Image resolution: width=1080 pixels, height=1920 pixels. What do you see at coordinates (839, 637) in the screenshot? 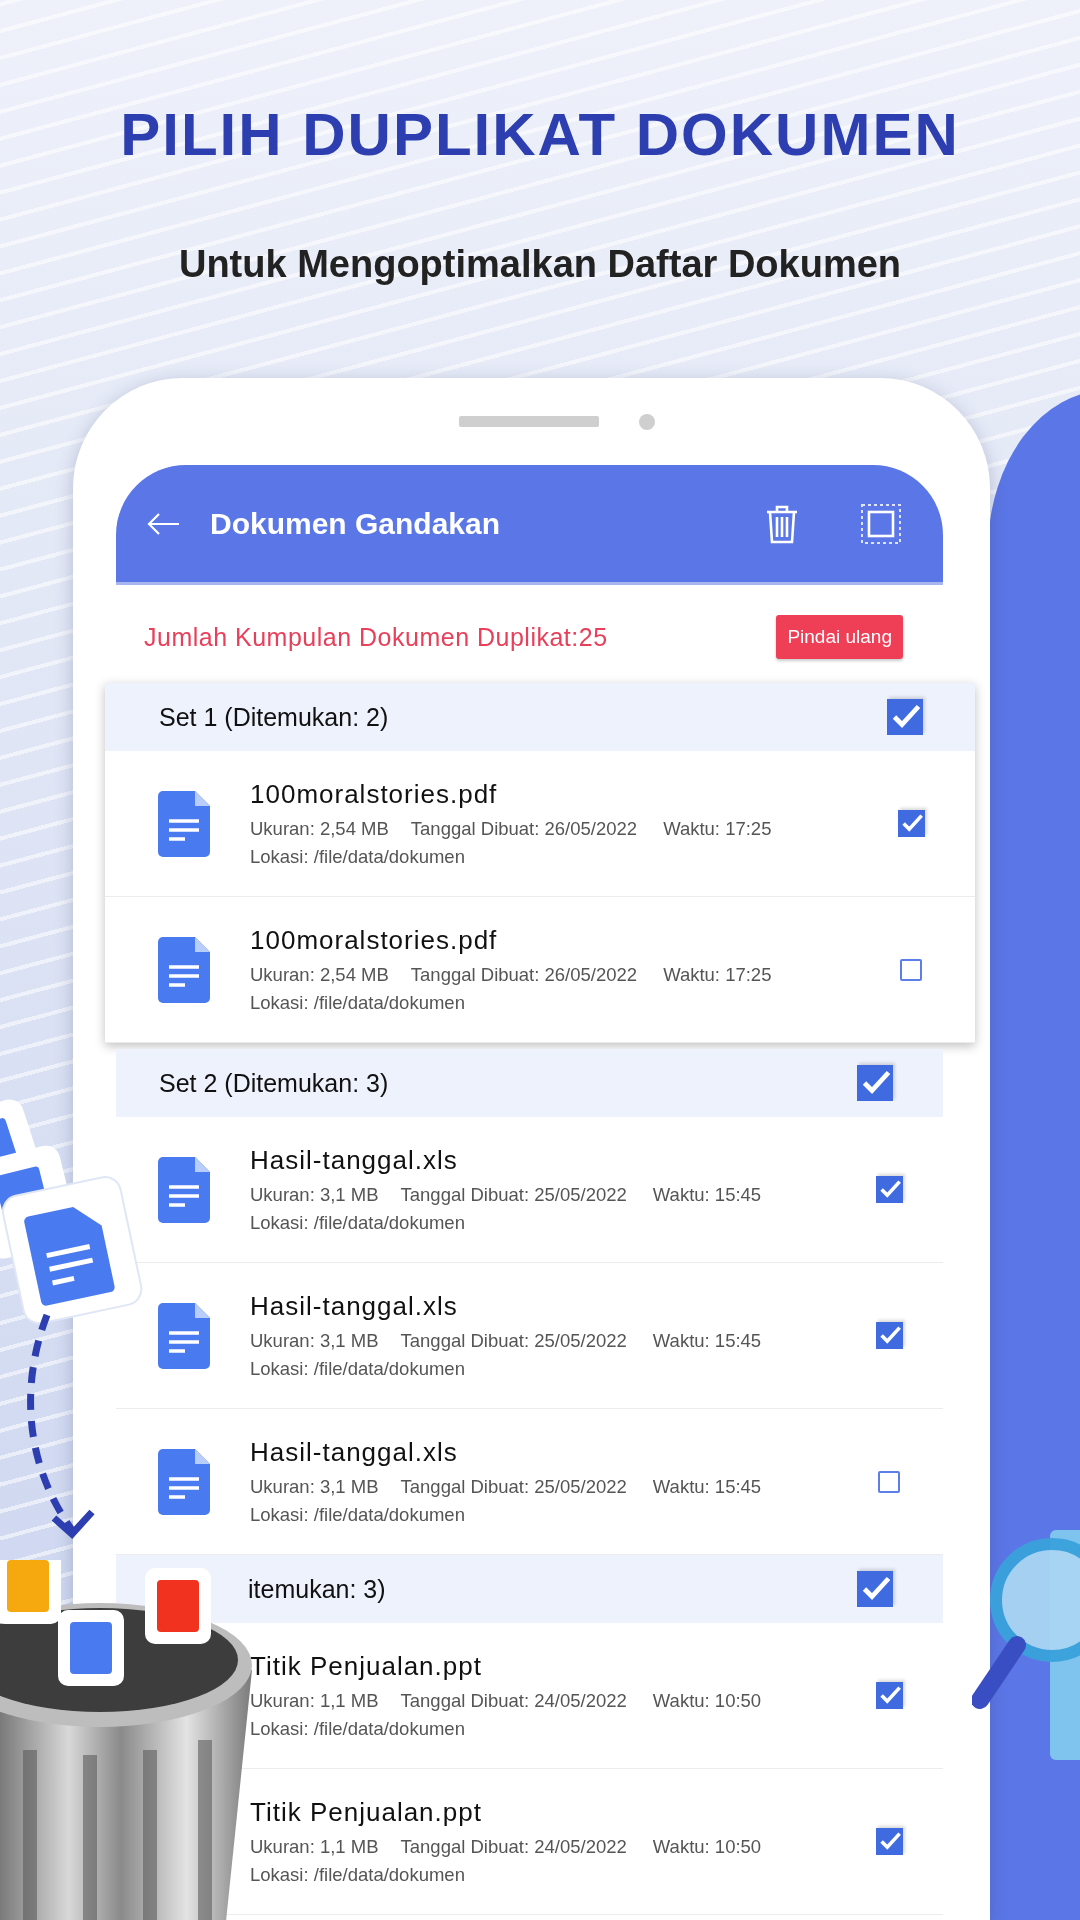
I see `rescan-button: Pindai ulang` at bounding box center [839, 637].